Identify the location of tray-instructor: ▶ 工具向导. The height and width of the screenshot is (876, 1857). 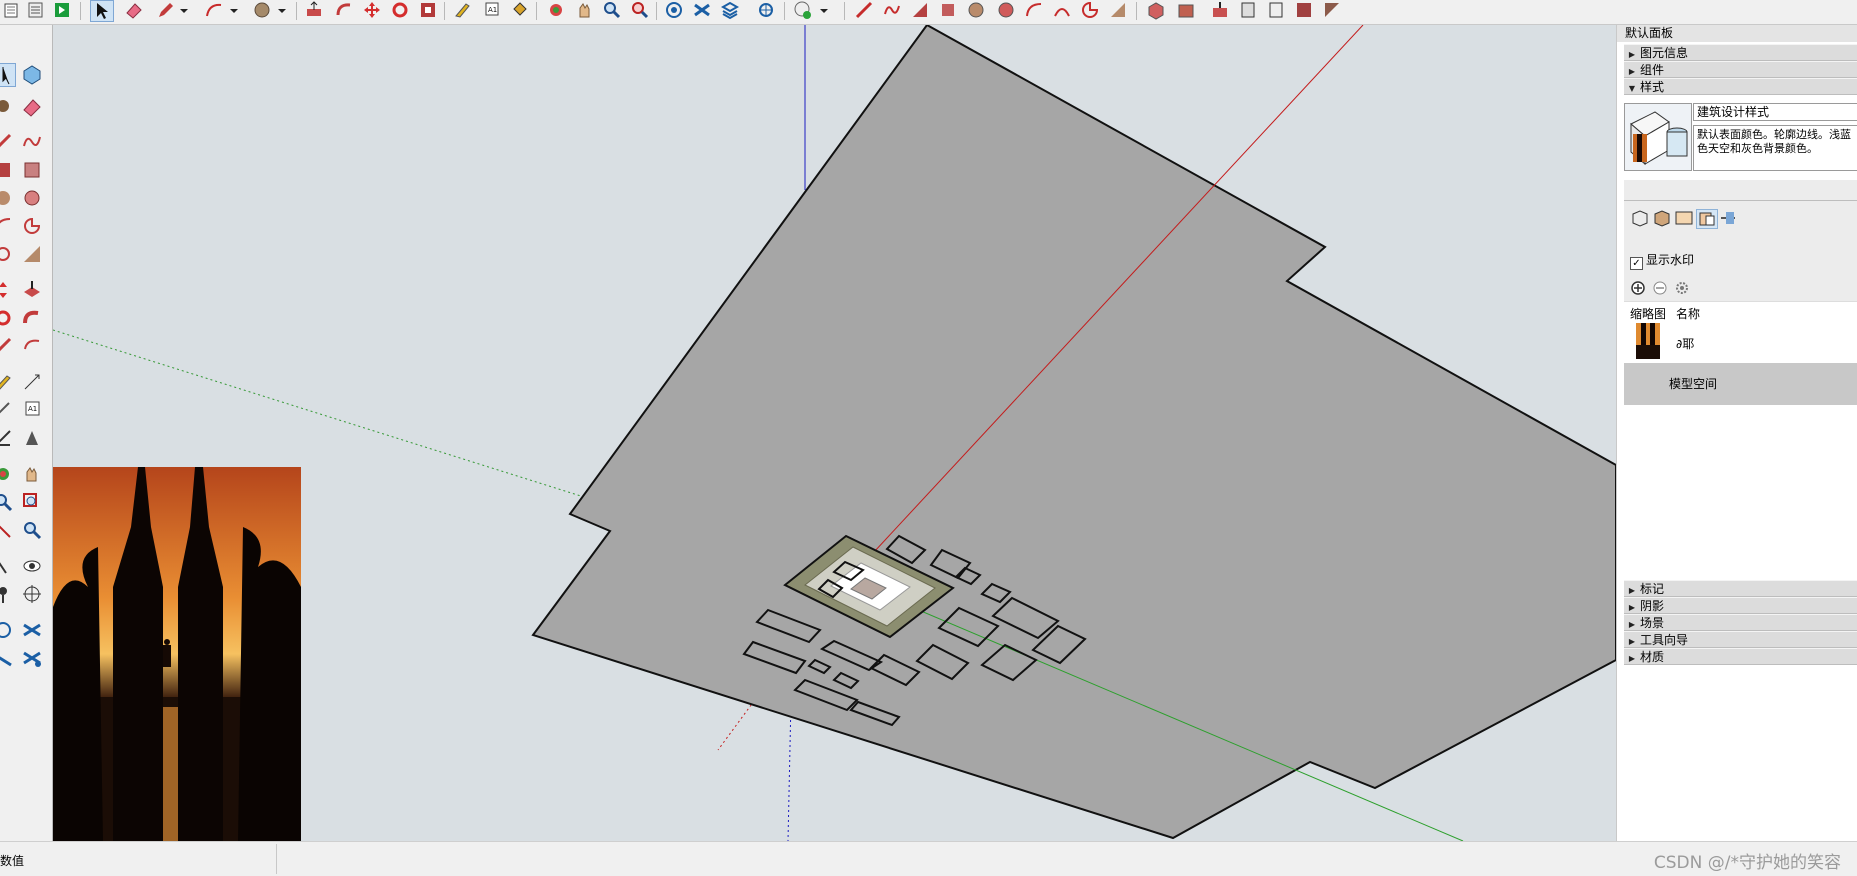
(1740, 639).